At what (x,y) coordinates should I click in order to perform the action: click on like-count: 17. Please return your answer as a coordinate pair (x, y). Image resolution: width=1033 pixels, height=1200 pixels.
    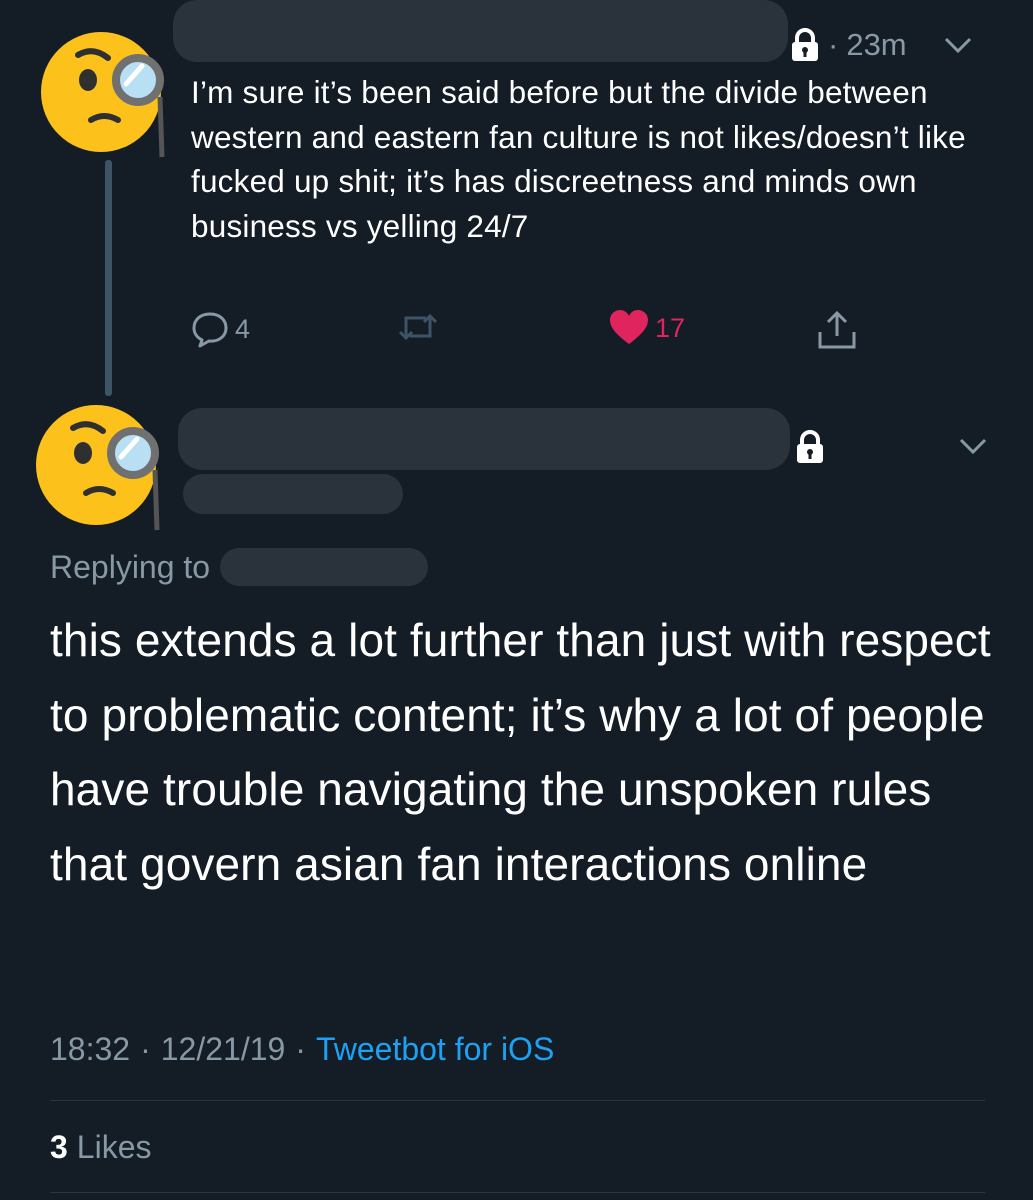
    Looking at the image, I should click on (670, 327).